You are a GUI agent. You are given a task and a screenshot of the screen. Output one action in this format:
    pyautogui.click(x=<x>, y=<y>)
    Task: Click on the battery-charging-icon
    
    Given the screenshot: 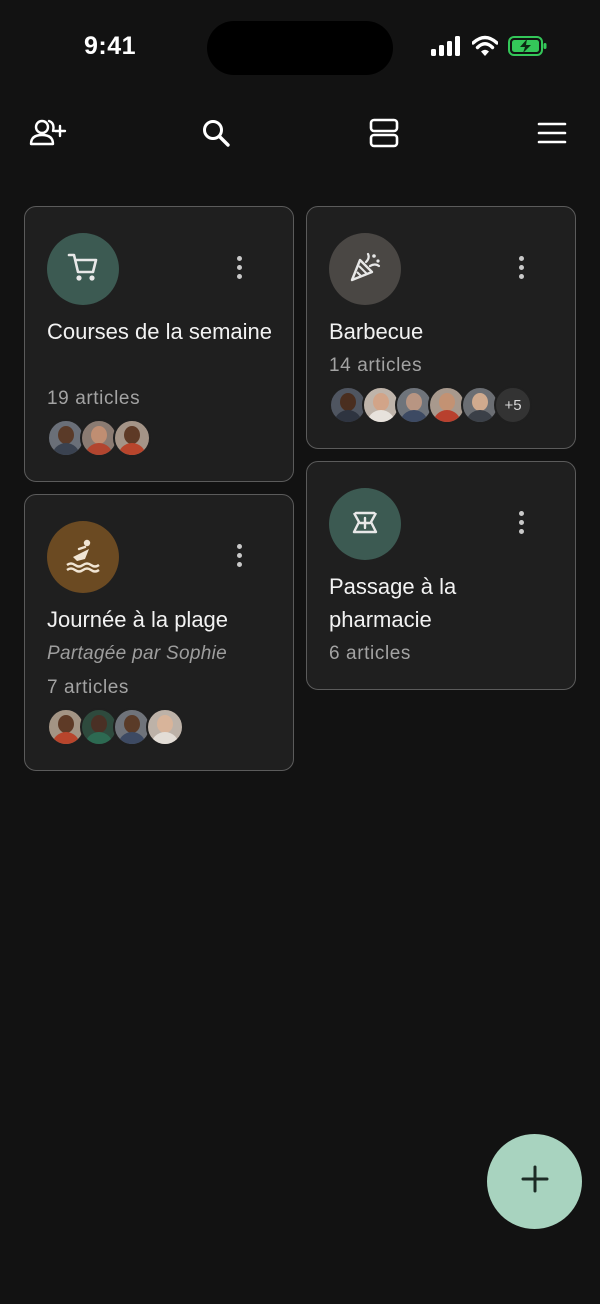 What is the action you would take?
    pyautogui.click(x=528, y=48)
    